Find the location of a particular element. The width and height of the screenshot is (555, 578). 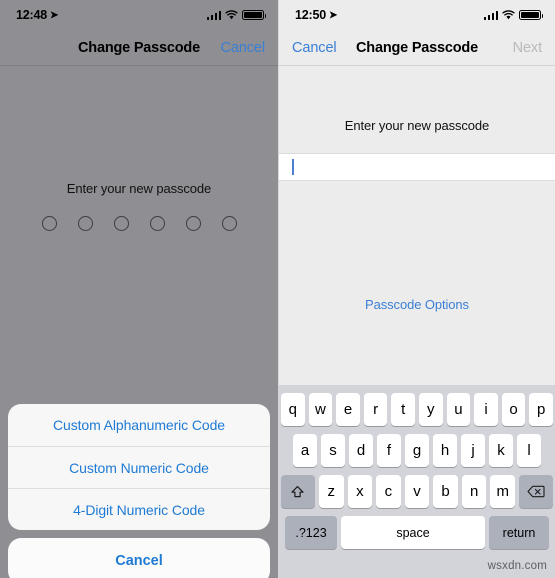

status-time: 12:50 is located at coordinates (310, 15).